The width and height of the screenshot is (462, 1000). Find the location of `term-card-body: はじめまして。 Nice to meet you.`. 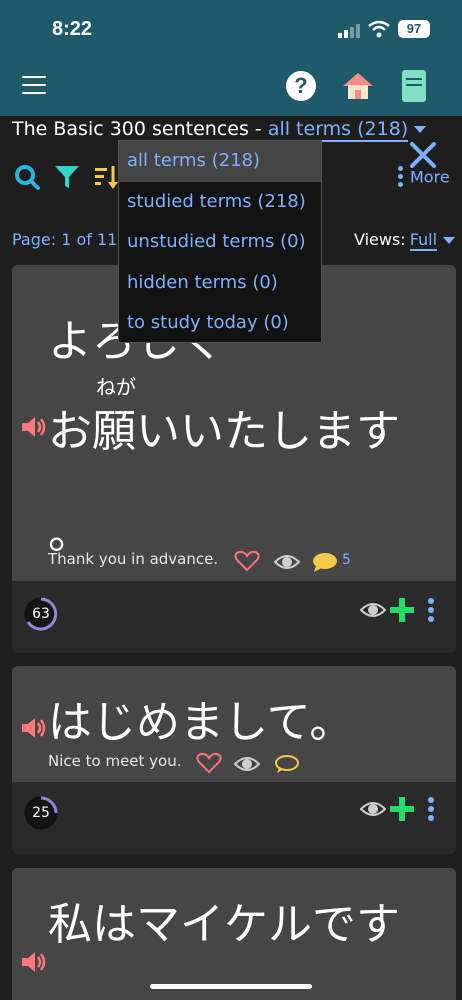

term-card-body: はじめまして。 Nice to meet you. is located at coordinates (234, 724).